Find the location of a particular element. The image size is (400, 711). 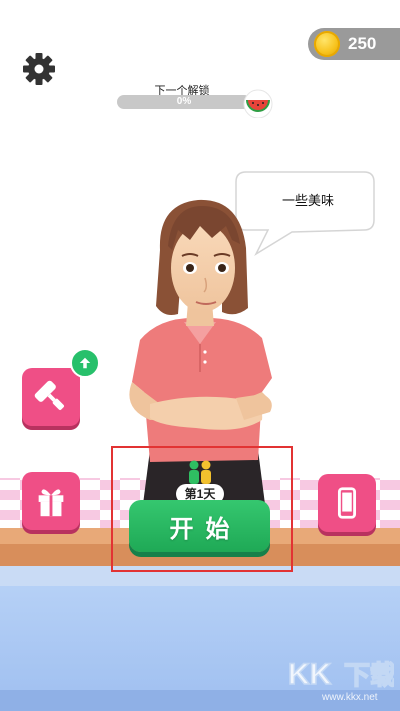

two-players-icon is located at coordinates (200, 472).